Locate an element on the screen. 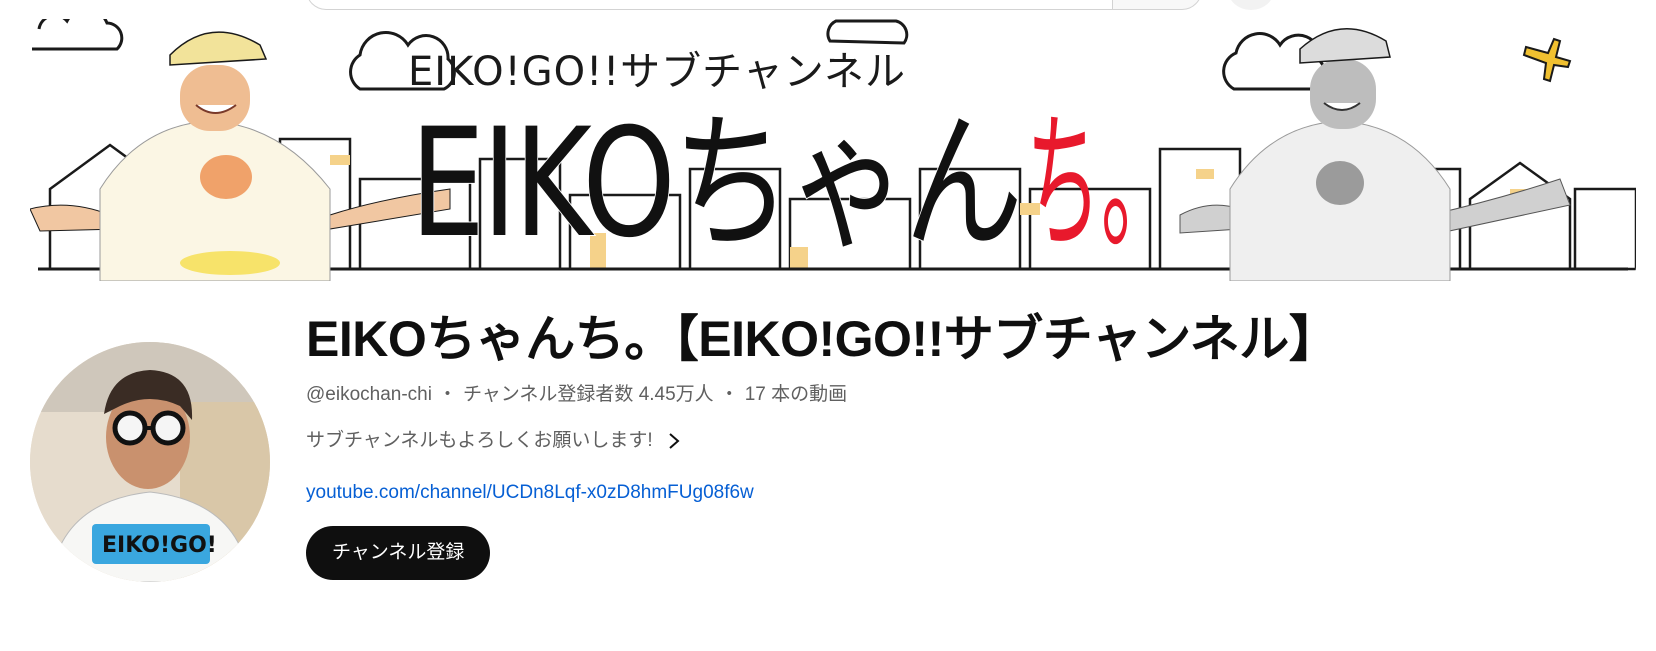  subscribe-button: チャンネル登録 is located at coordinates (398, 553).